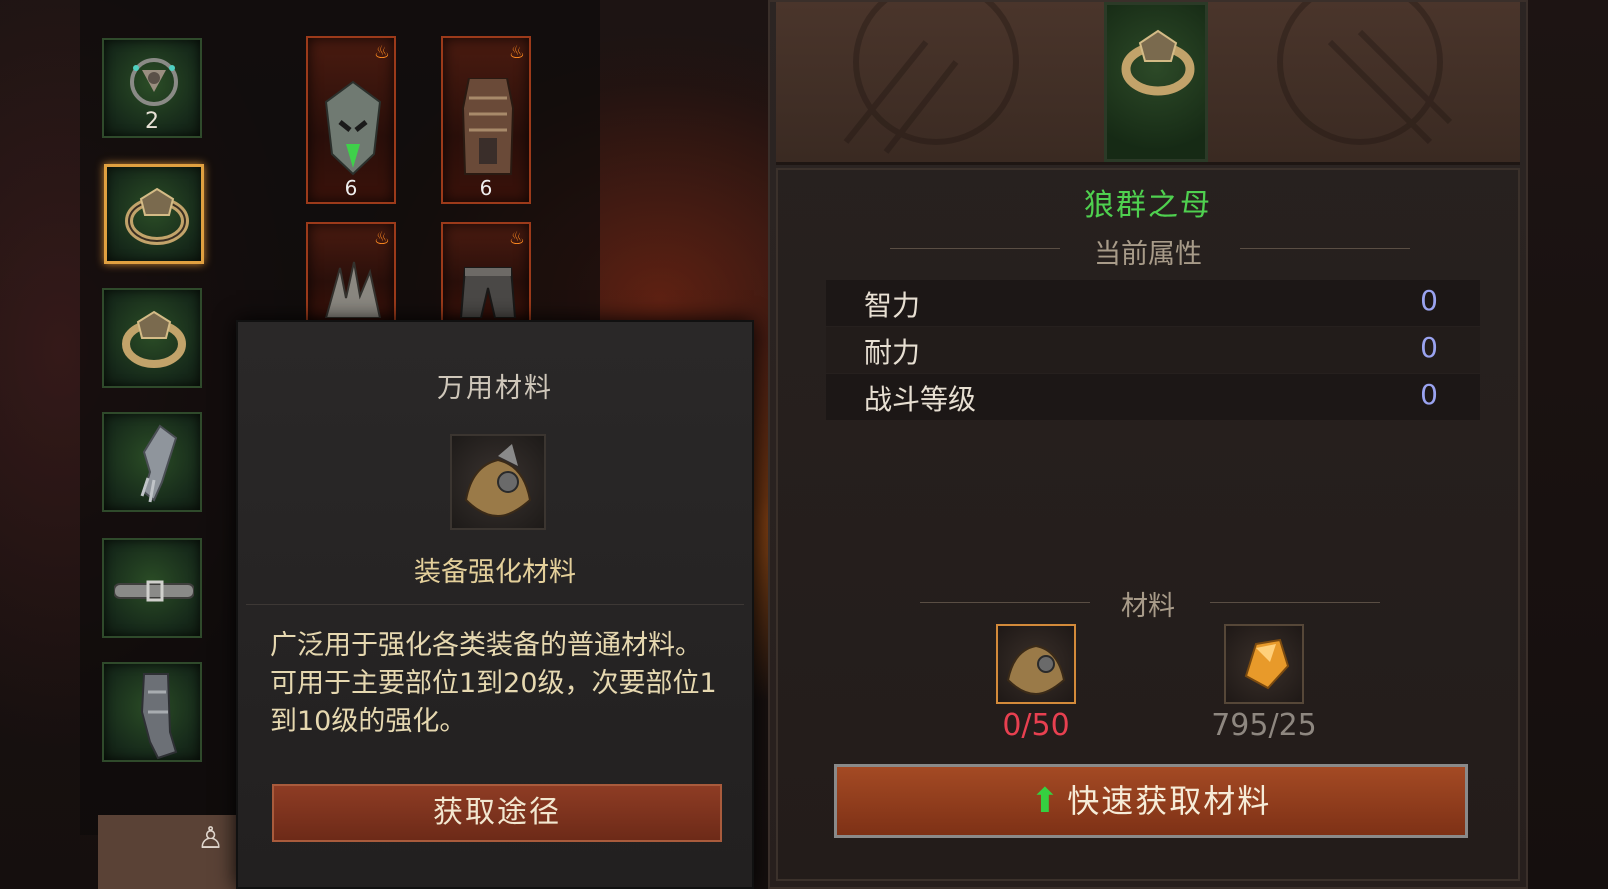  I want to click on equipment-card-helmet: ♨ 6, so click(351, 120).